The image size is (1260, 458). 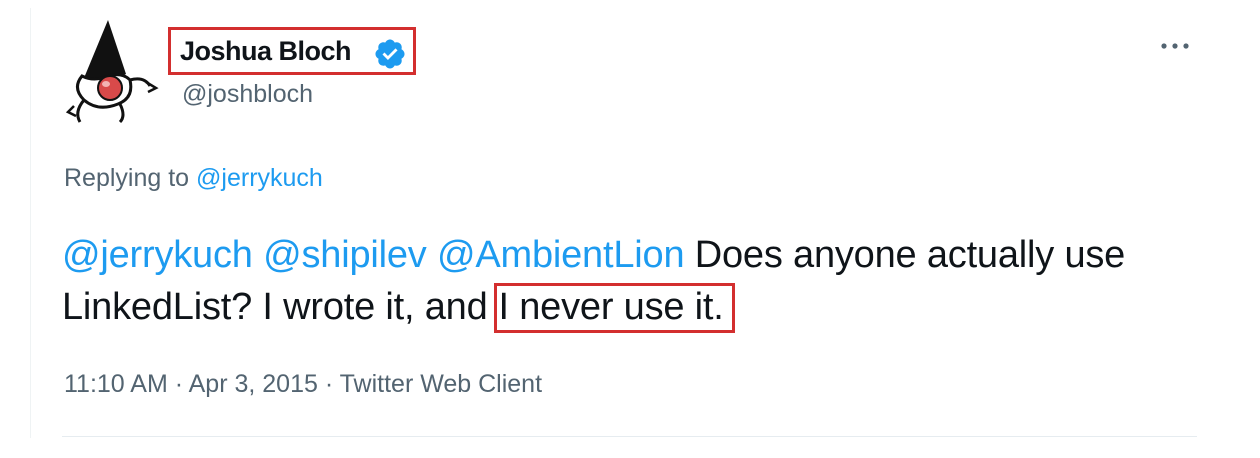 What do you see at coordinates (116, 384) in the screenshot?
I see `tweet-time: 11:10 AM` at bounding box center [116, 384].